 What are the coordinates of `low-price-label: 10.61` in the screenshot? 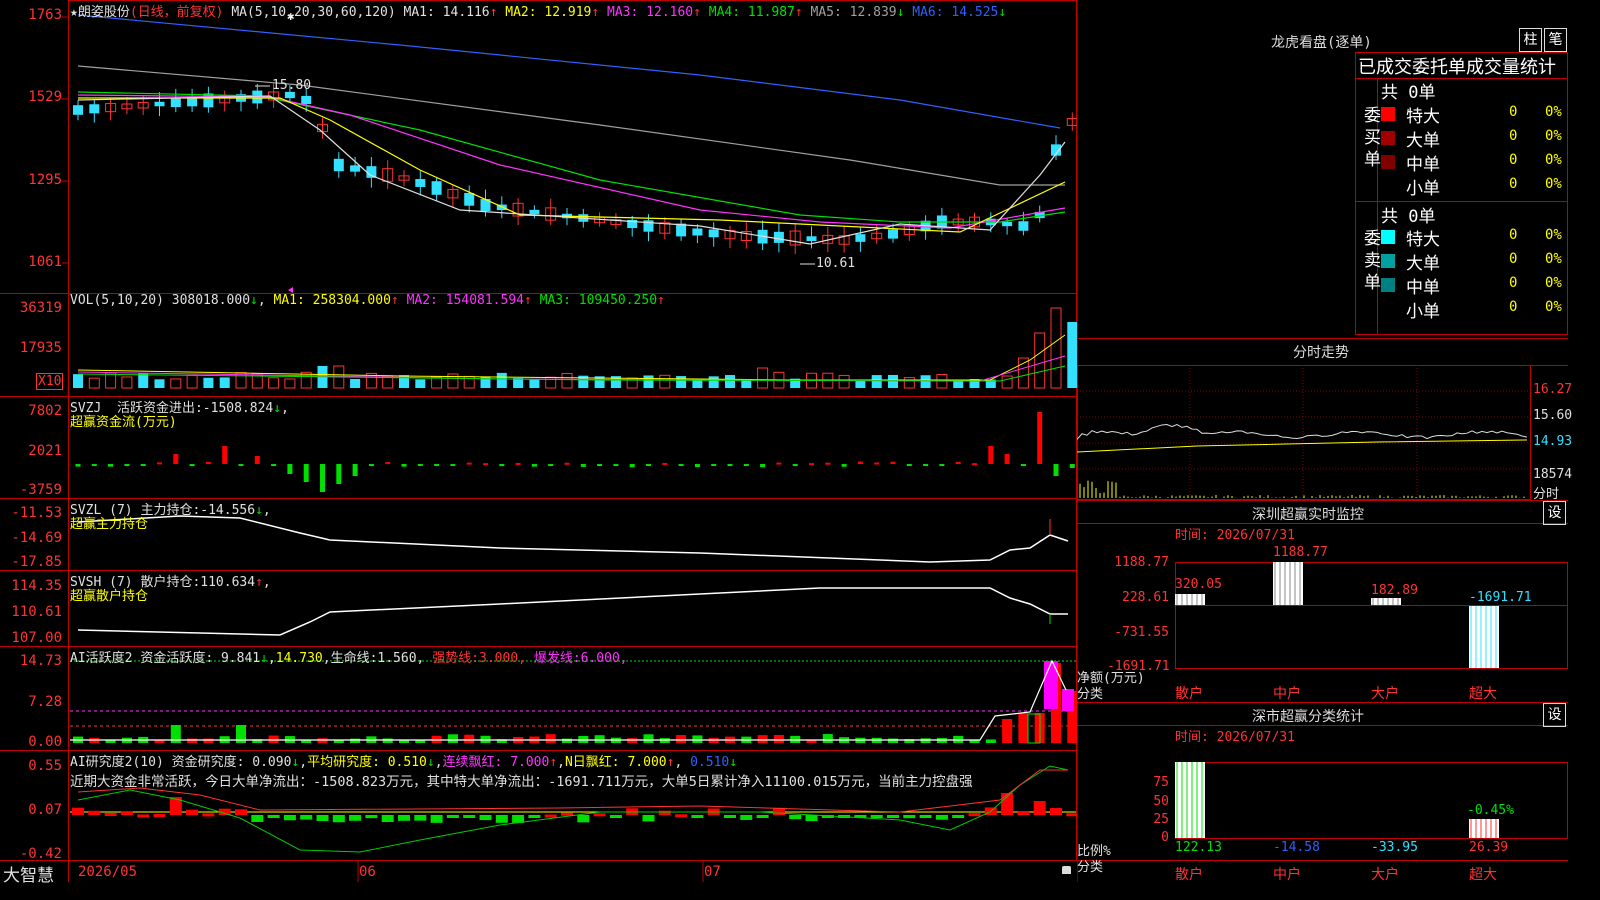 It's located at (836, 263).